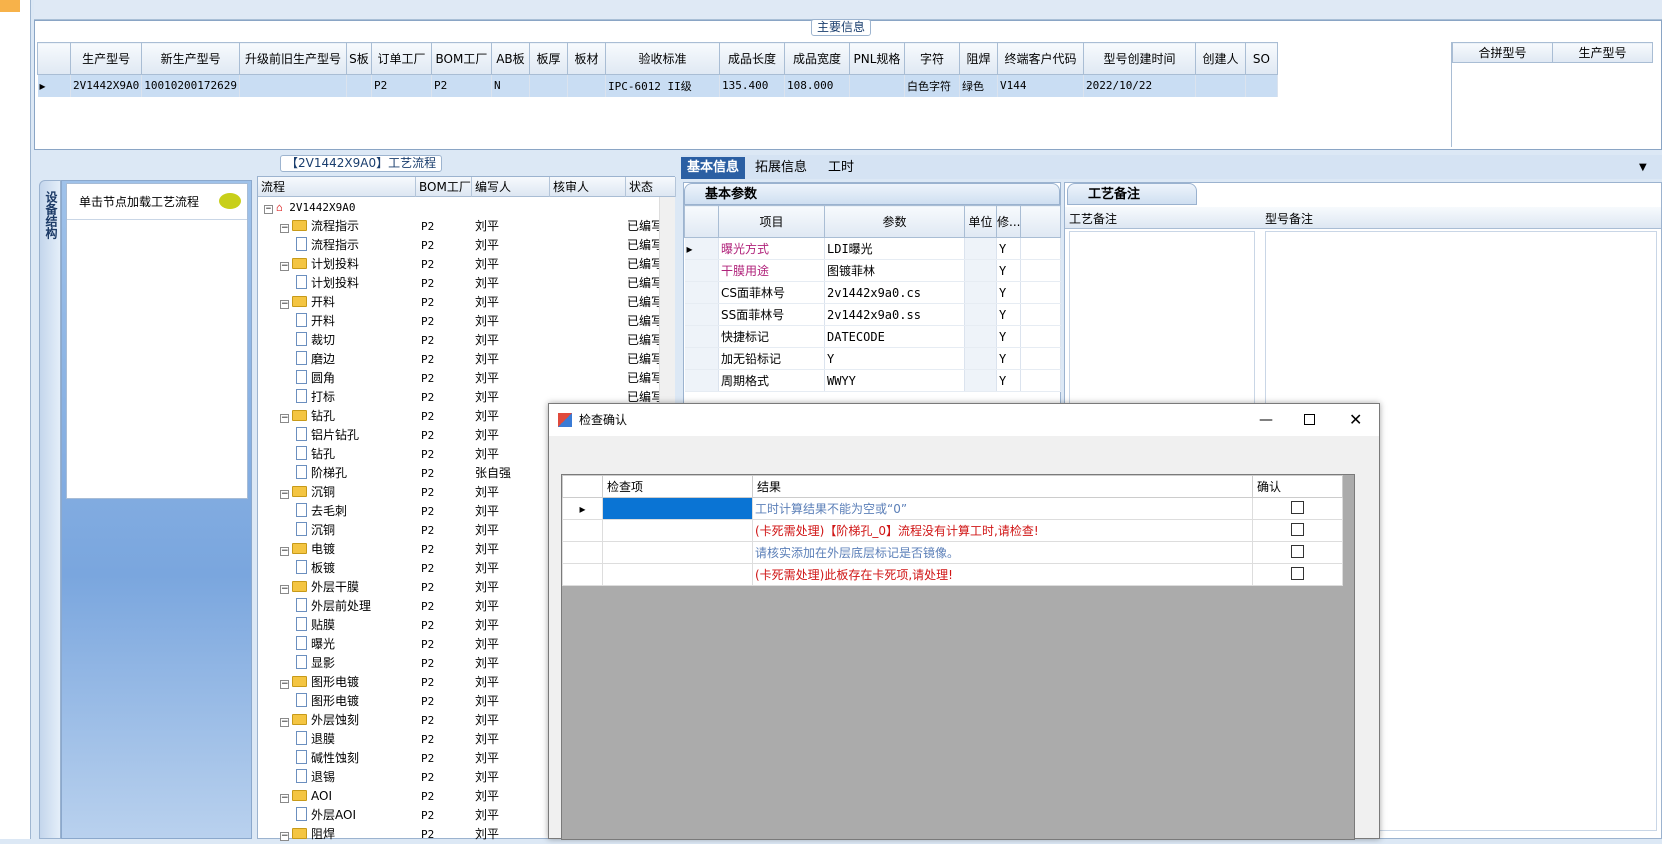 The height and width of the screenshot is (844, 1662). Describe the element at coordinates (1502, 52) in the screenshot. I see `merge-model-col: 合拼型号` at that location.